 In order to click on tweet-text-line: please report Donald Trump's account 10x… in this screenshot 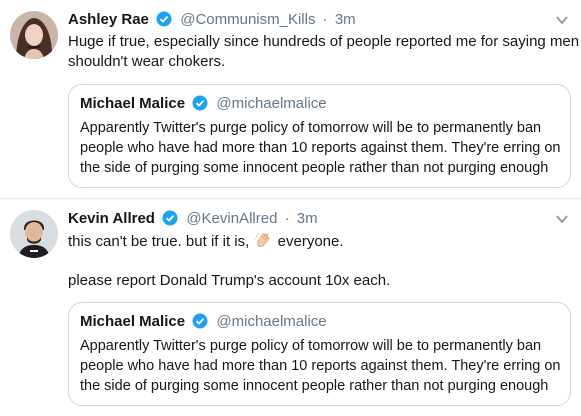, I will do `click(229, 280)`.